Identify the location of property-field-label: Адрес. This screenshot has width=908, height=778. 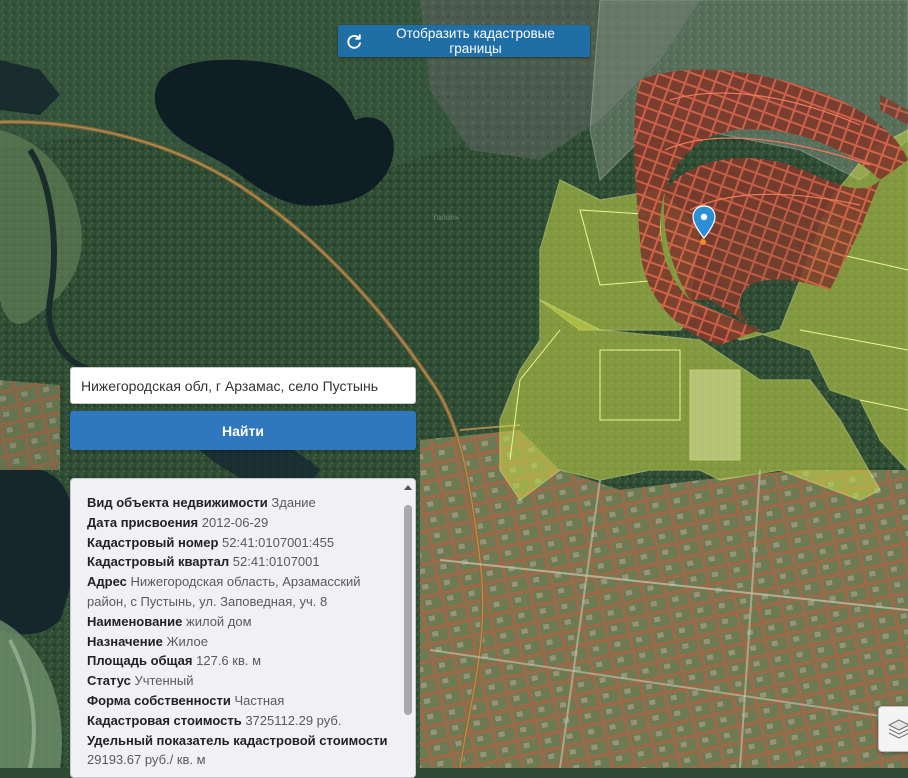
(107, 582).